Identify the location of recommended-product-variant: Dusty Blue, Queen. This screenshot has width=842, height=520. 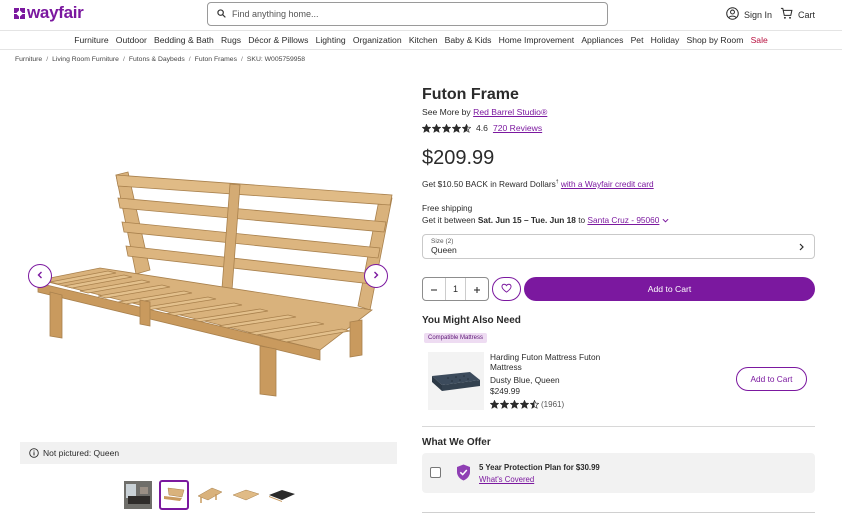
(525, 380).